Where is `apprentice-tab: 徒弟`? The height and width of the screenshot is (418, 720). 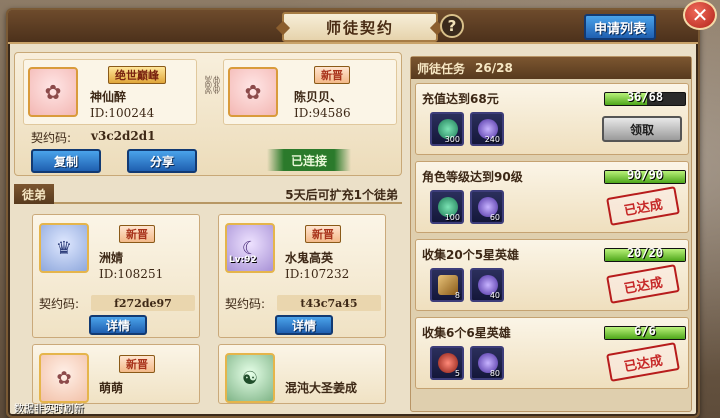
apprentice-tab: 徒弟 is located at coordinates (34, 194).